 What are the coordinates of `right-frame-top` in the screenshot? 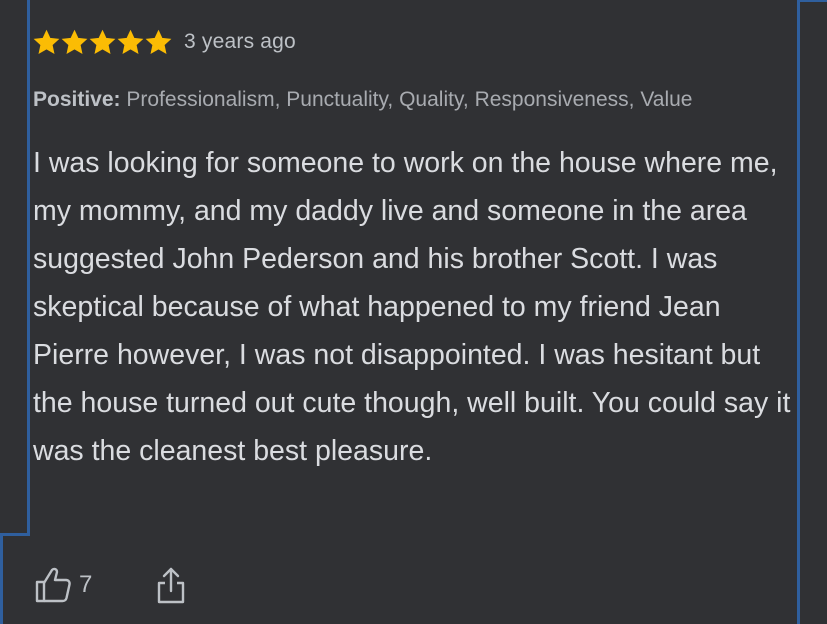 It's located at (812, 1).